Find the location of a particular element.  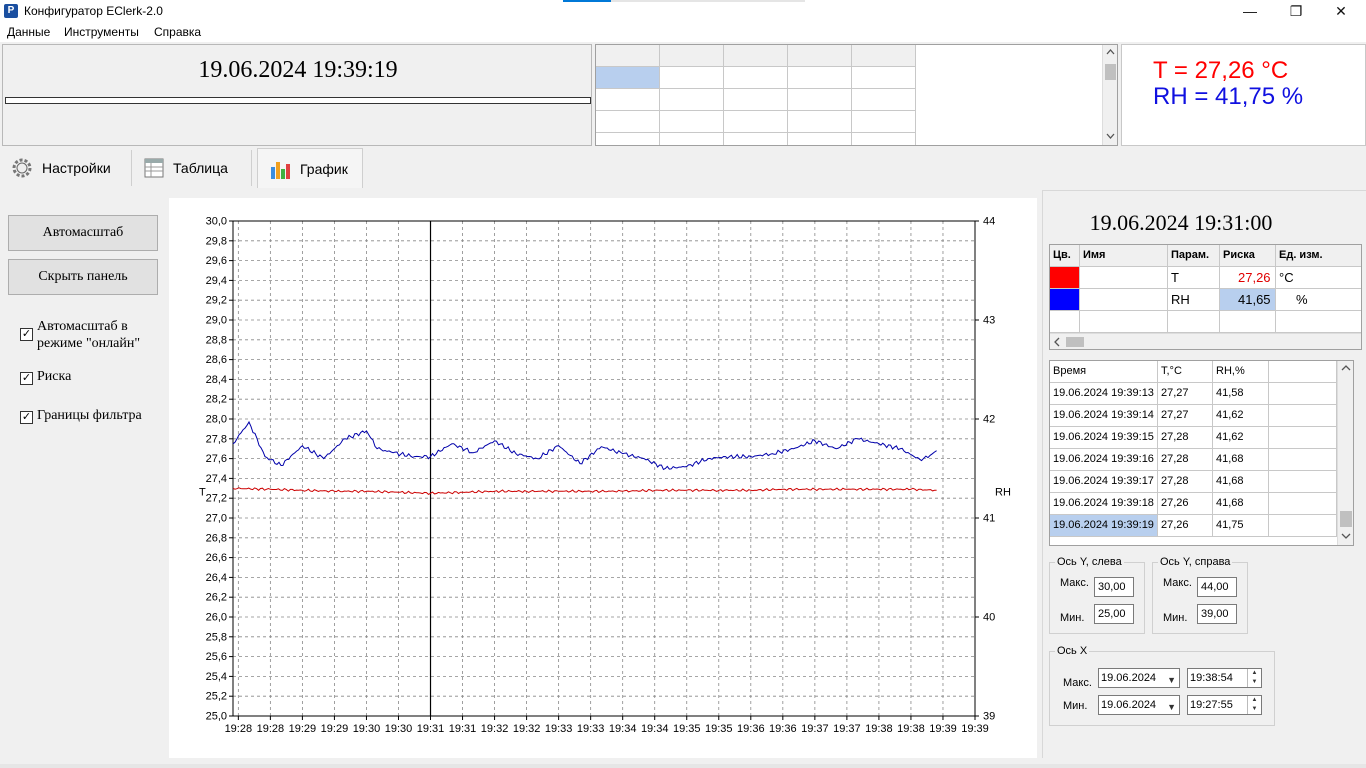

autoscale-button: Автомасштаб is located at coordinates (83, 233).